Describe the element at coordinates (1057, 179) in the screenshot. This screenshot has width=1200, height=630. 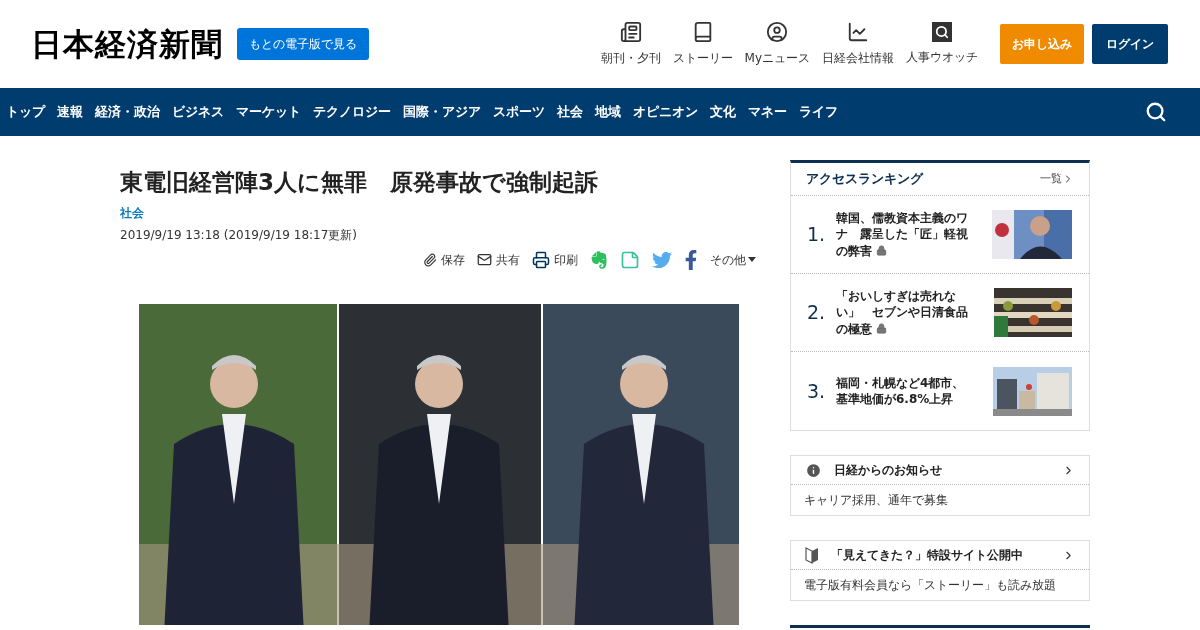
I see `more-link: 一覧` at that location.